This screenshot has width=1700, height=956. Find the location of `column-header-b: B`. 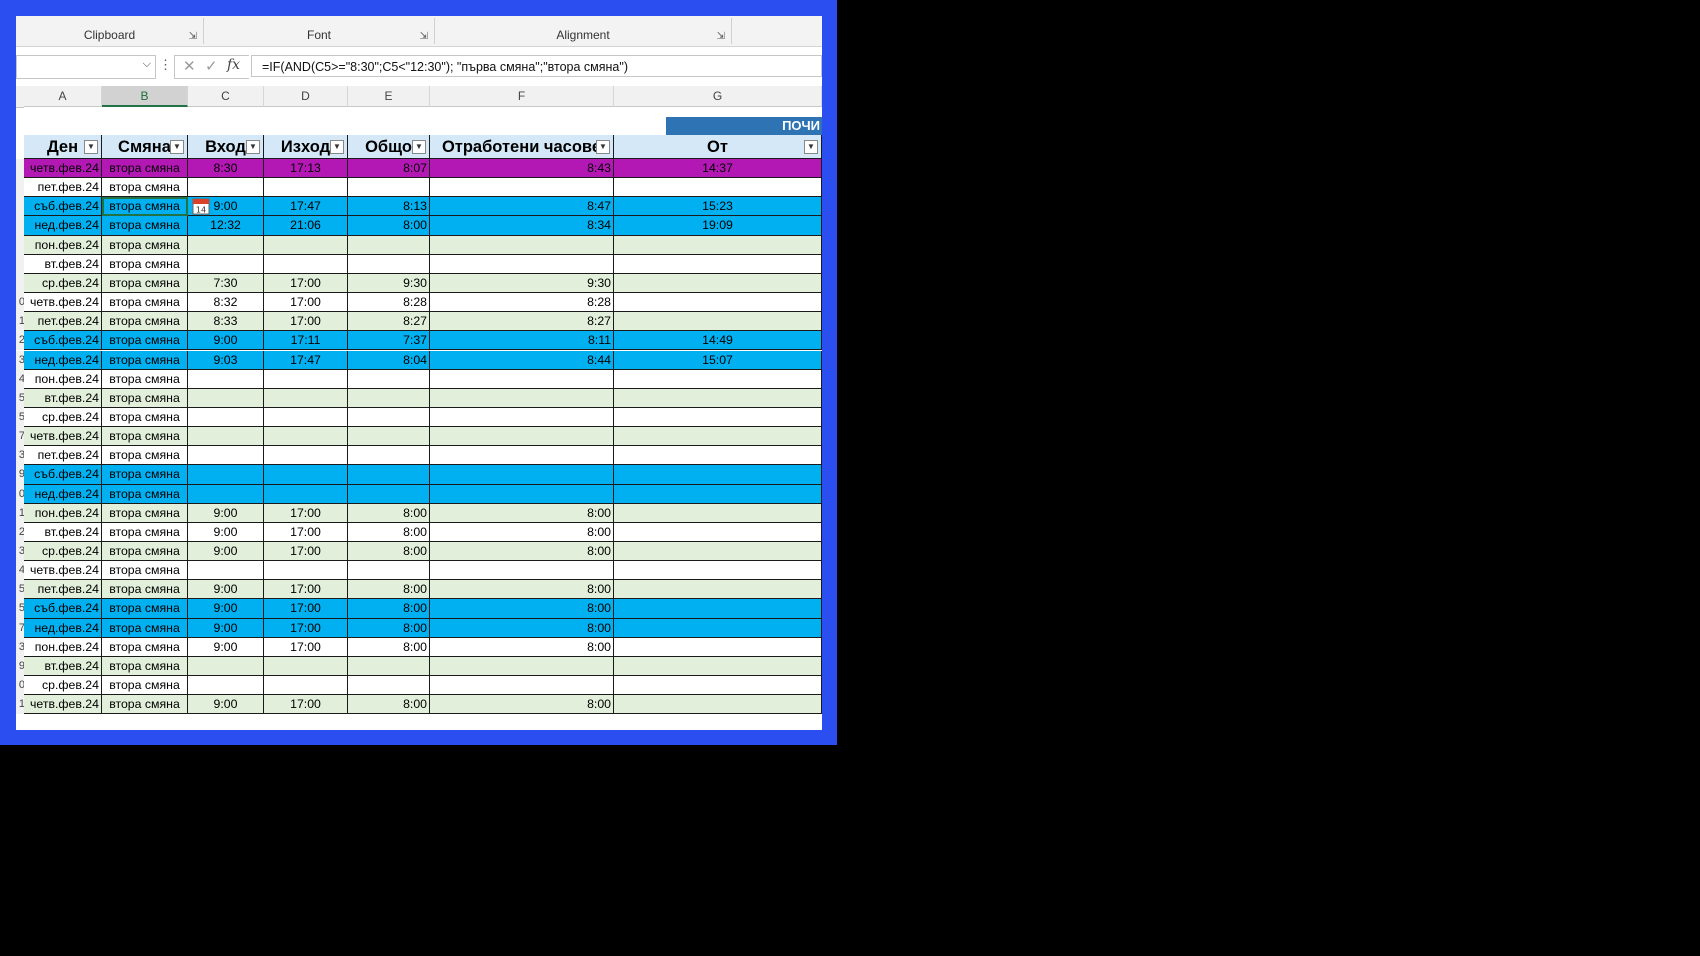

column-header-b: B is located at coordinates (145, 96).